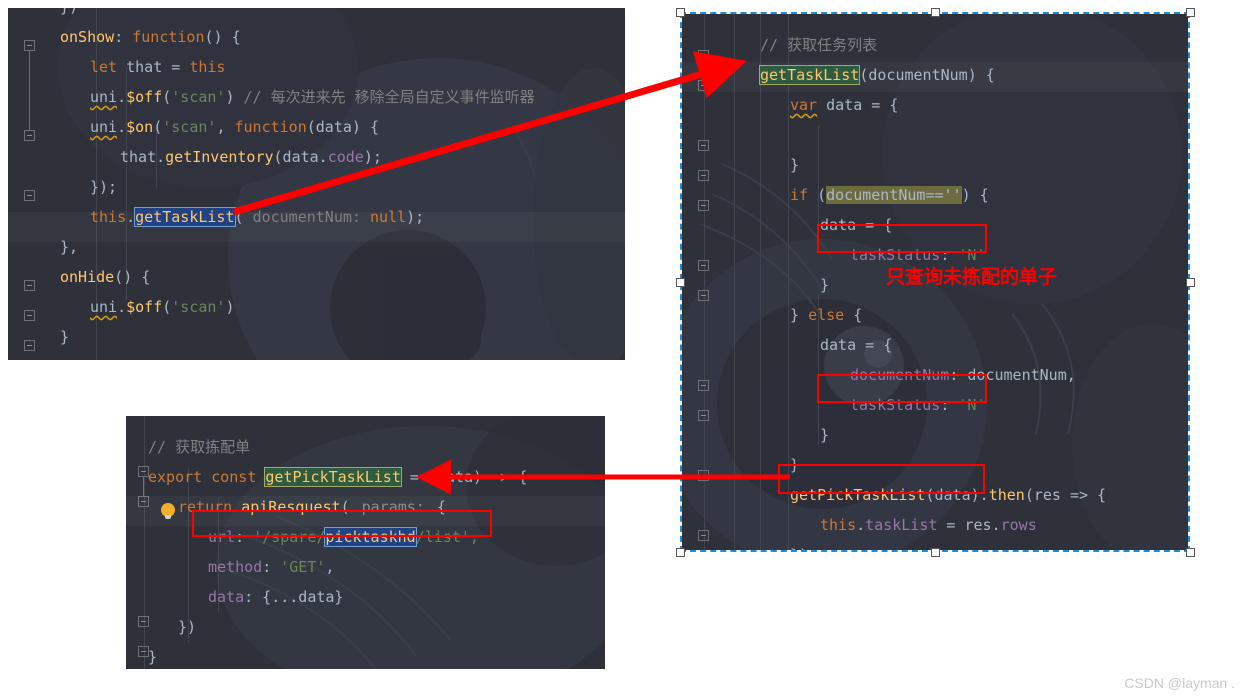  I want to click on code-token: return, so click(205, 507).